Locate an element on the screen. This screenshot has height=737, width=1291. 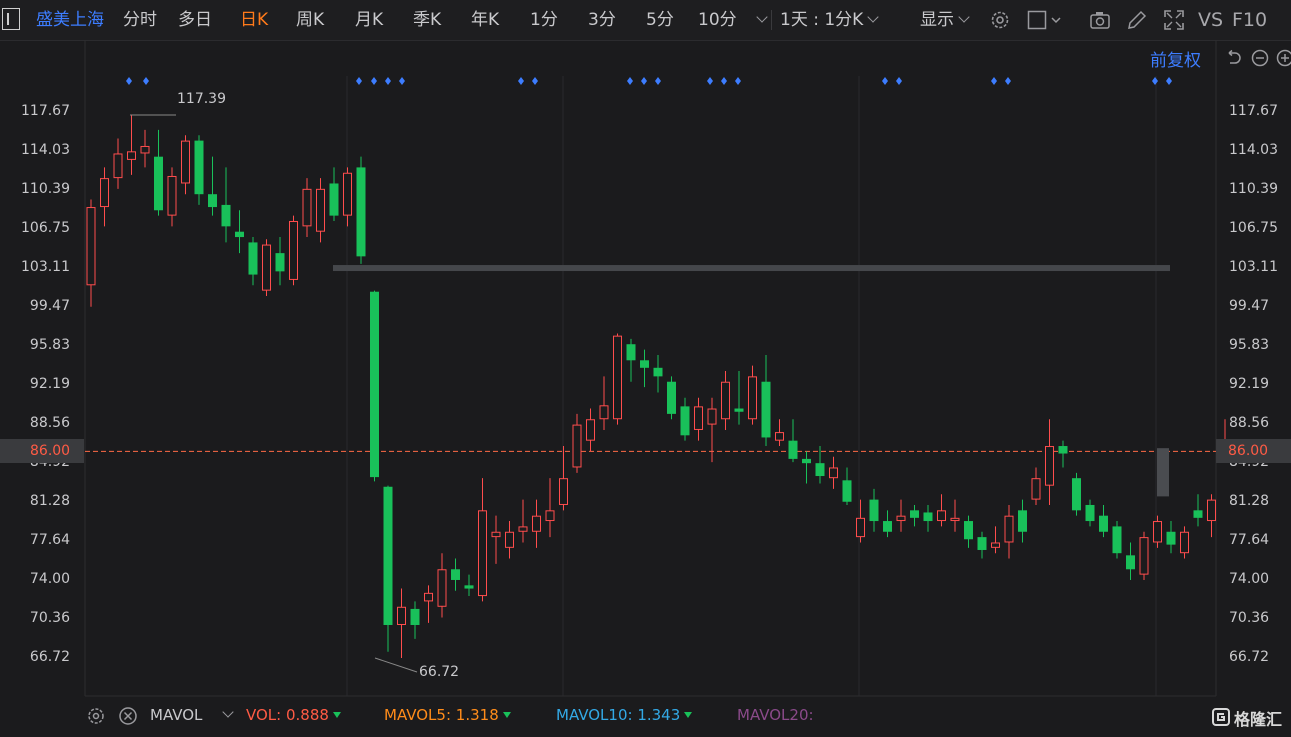
tab-period-4: 月K is located at coordinates (369, 20).